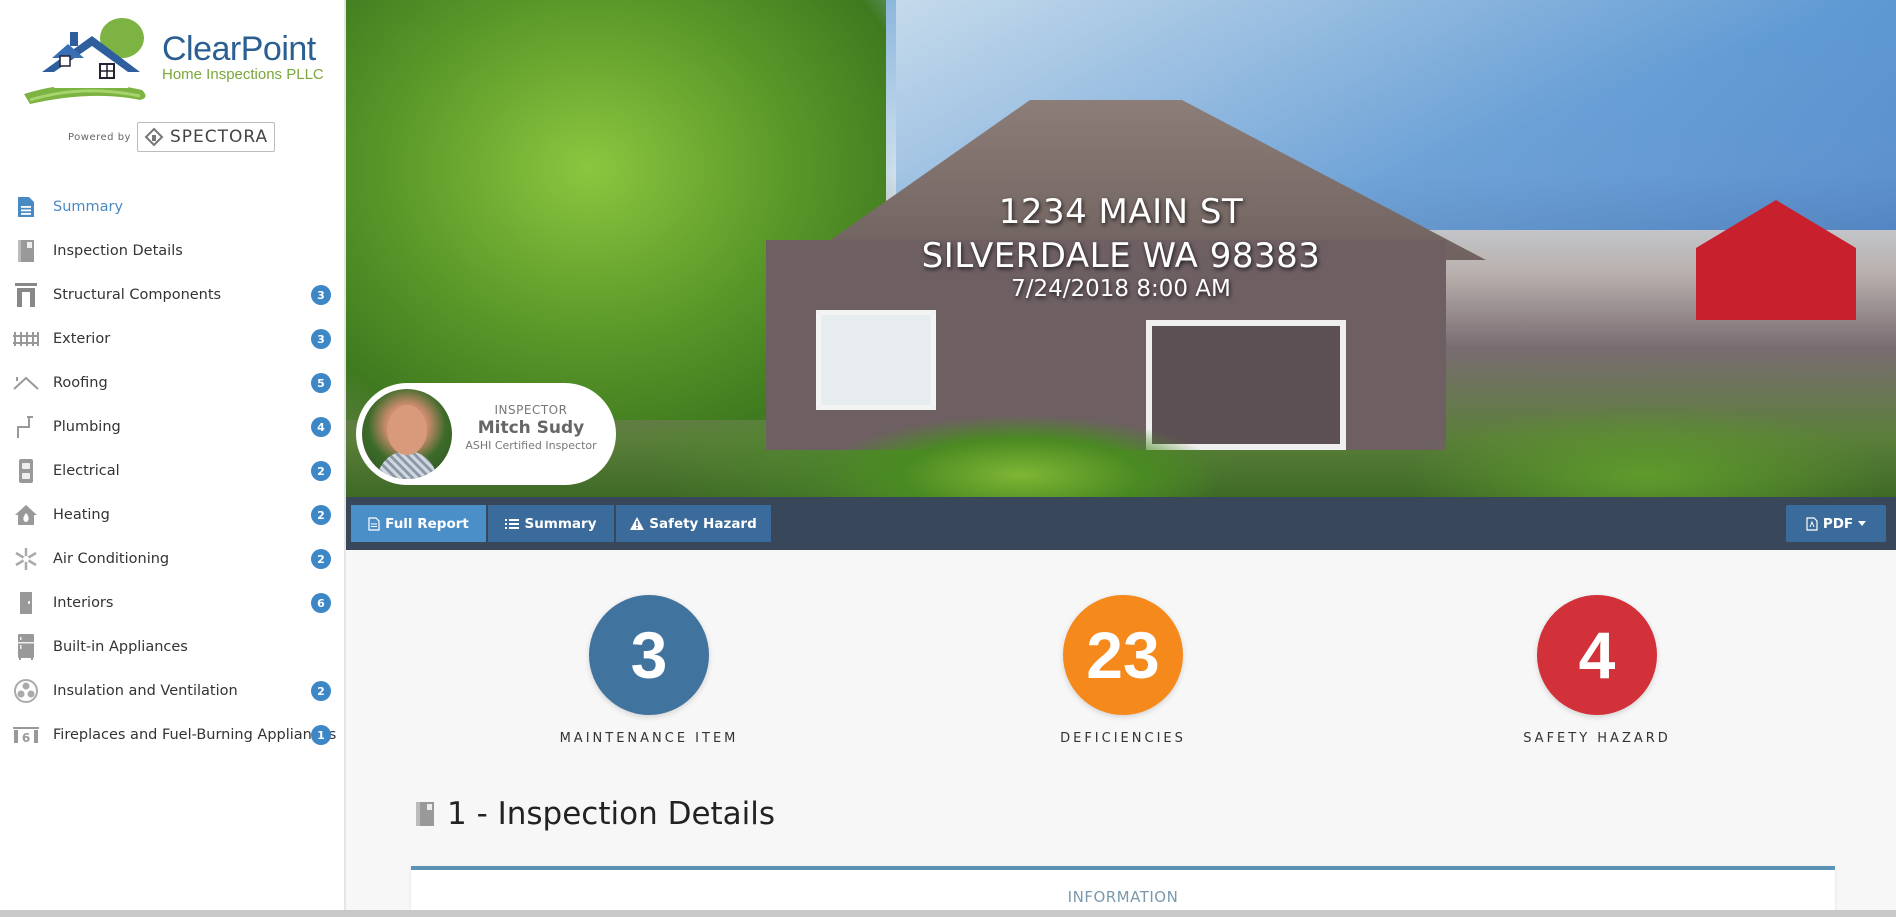 This screenshot has height=917, width=1896. I want to click on stat-maintenance-items: 3 MAINTENANCE ITEM, so click(649, 670).